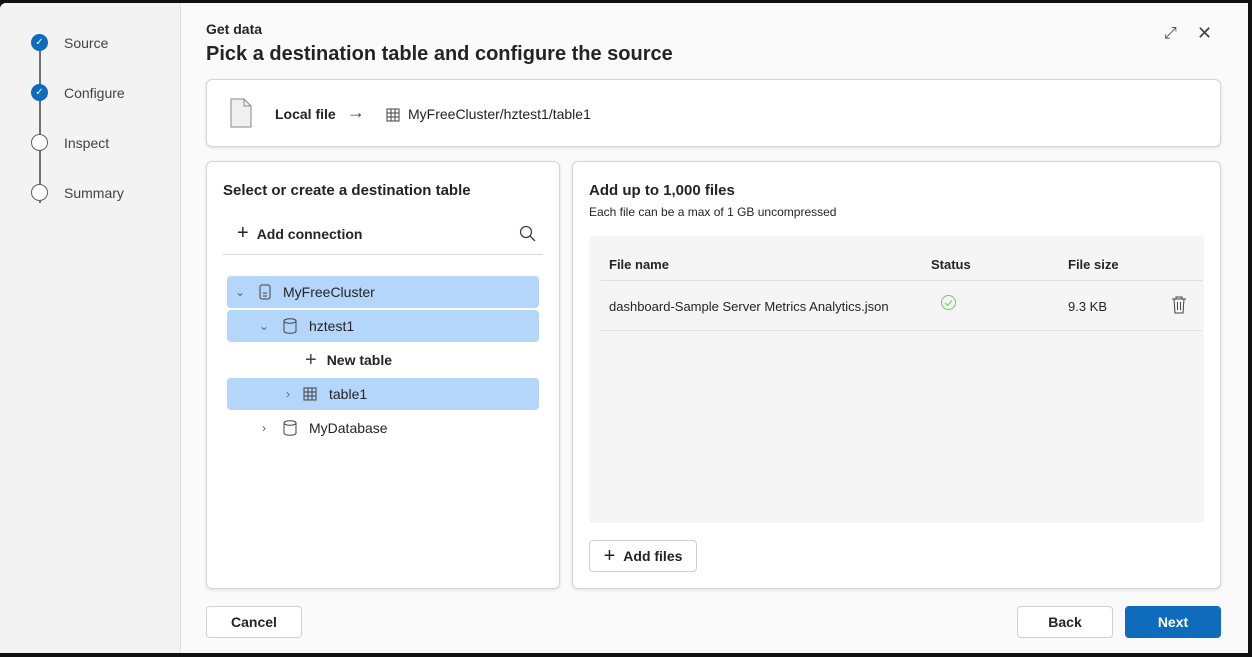 The image size is (1252, 657). Describe the element at coordinates (87, 142) in the screenshot. I see `step-label: Inspect` at that location.